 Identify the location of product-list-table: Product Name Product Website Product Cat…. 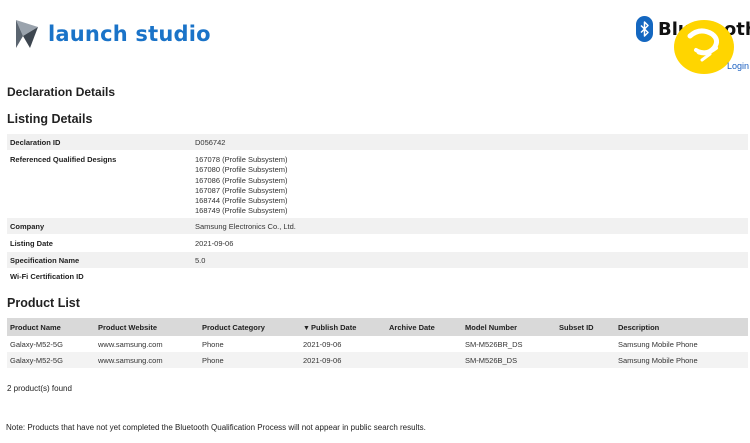
(377, 343).